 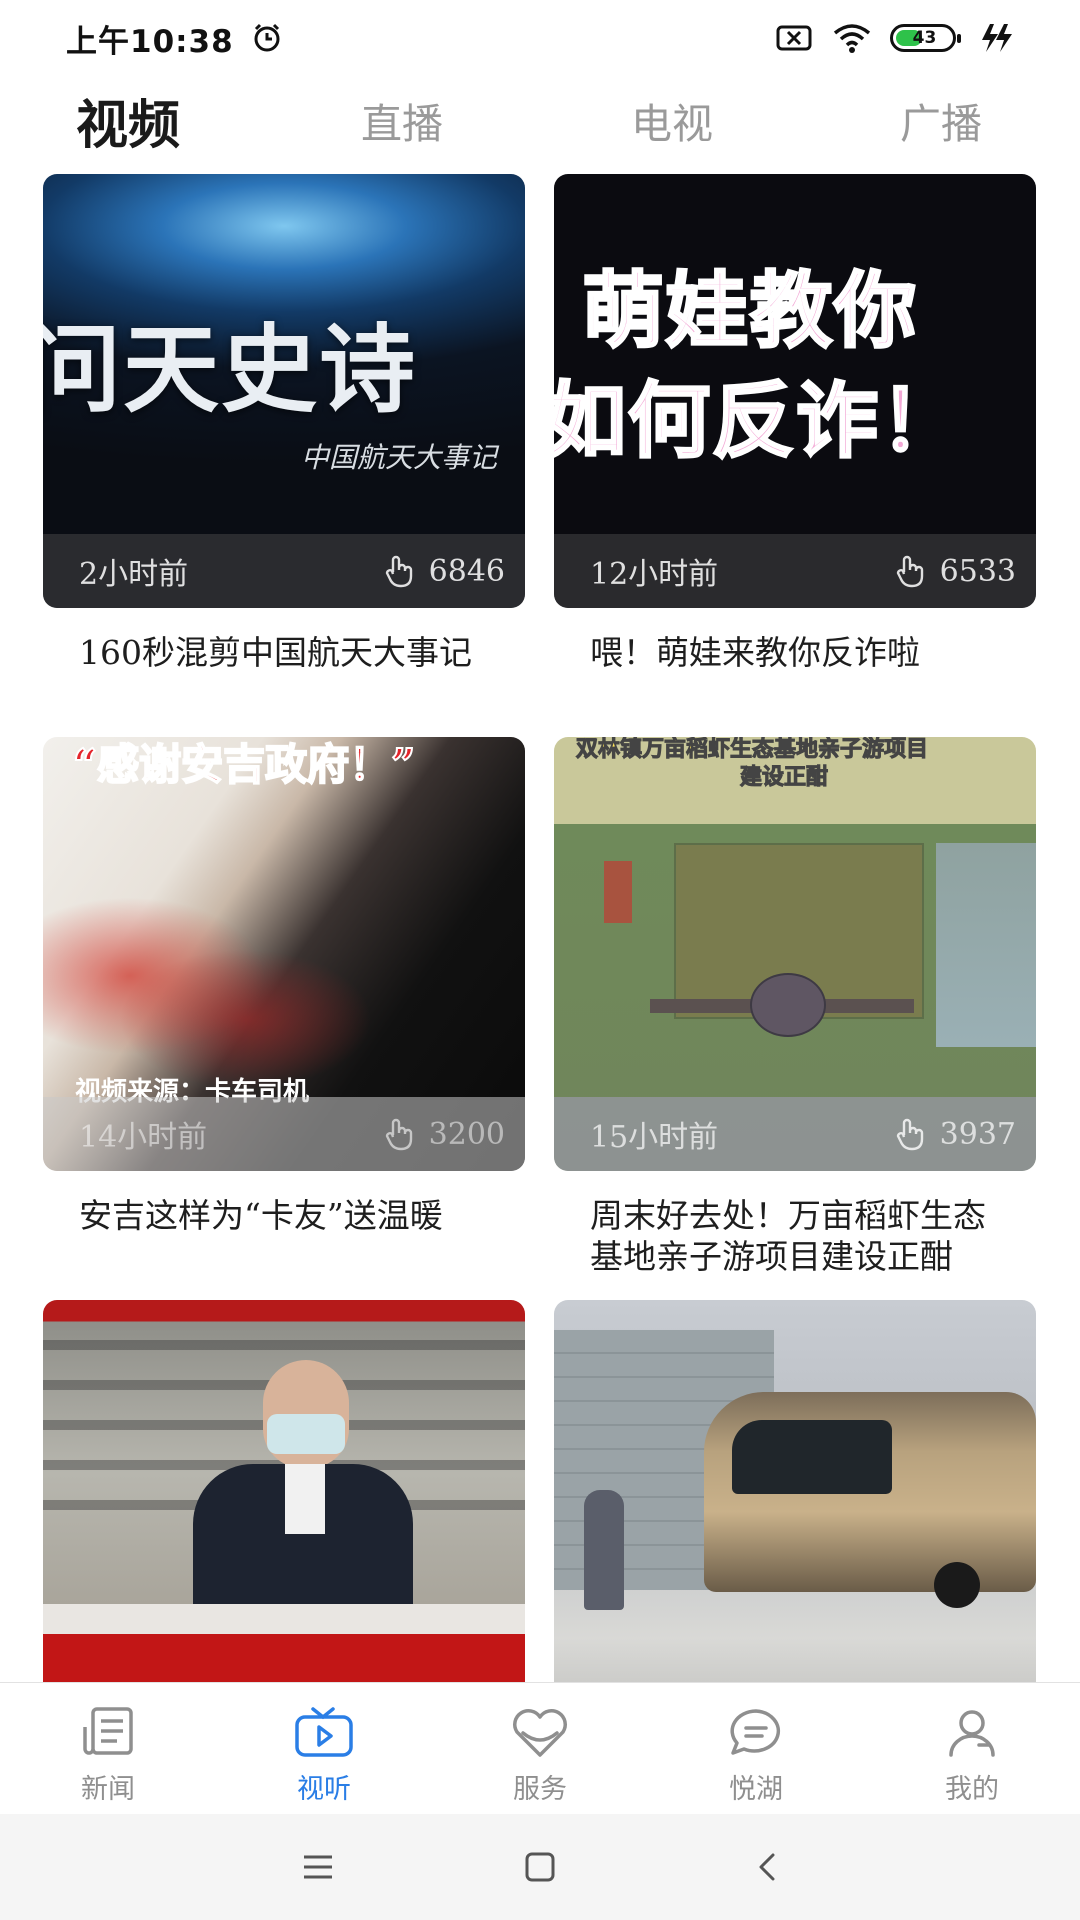 I want to click on video-title: 安吉这样为“卡友”送温暖, so click(x=284, y=1215).